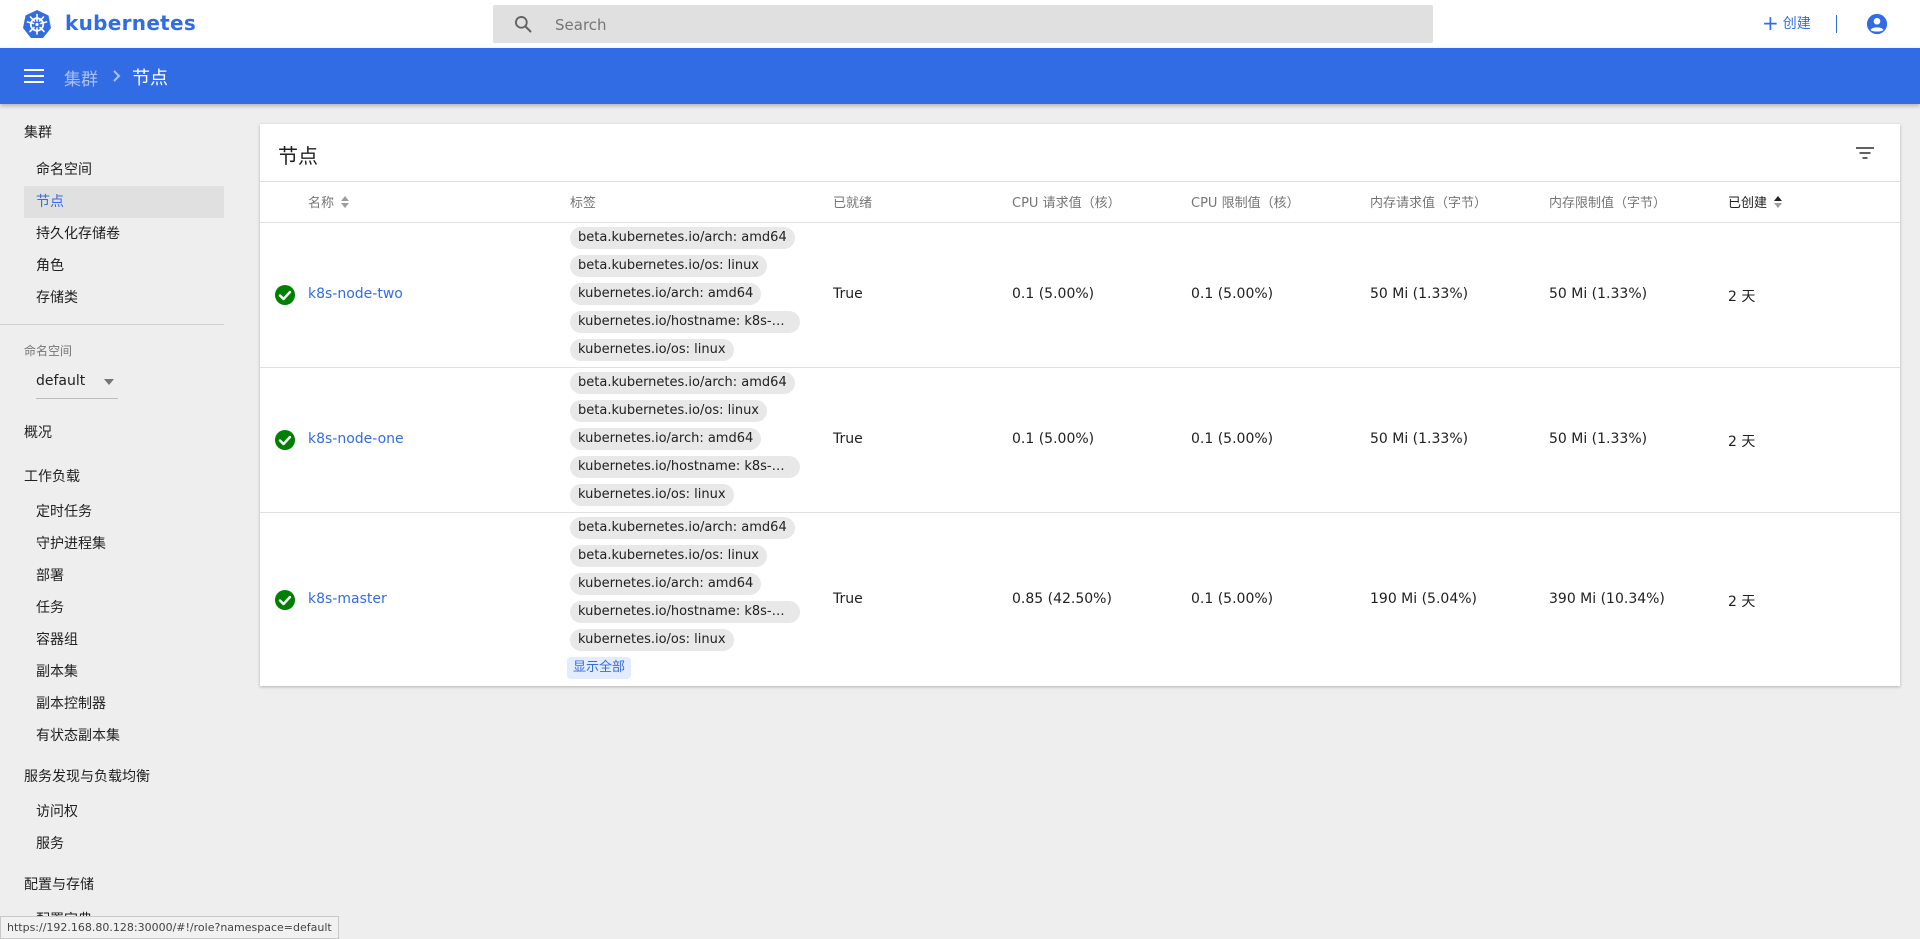 The image size is (1920, 939). I want to click on node-name-link: k8s-node-two, so click(355, 294).